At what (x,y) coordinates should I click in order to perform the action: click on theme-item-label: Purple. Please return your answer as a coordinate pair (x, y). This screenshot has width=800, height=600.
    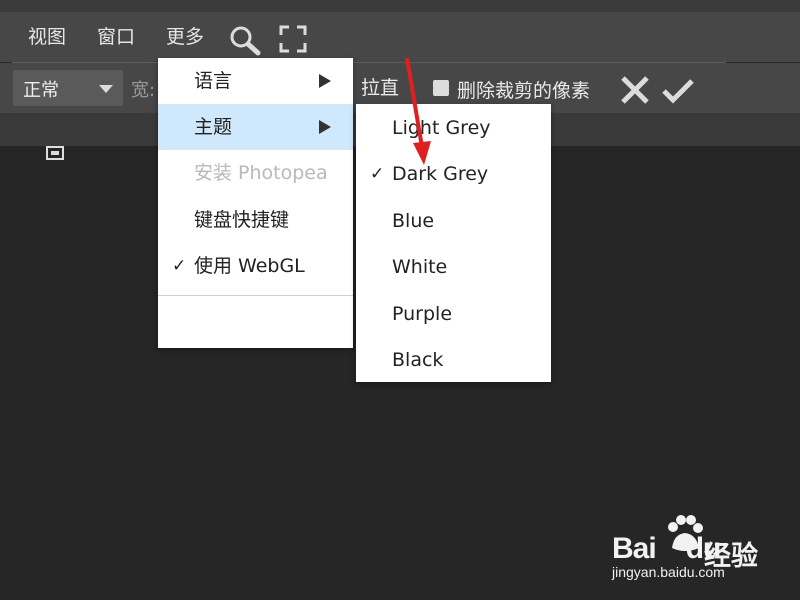
    Looking at the image, I should click on (422, 314).